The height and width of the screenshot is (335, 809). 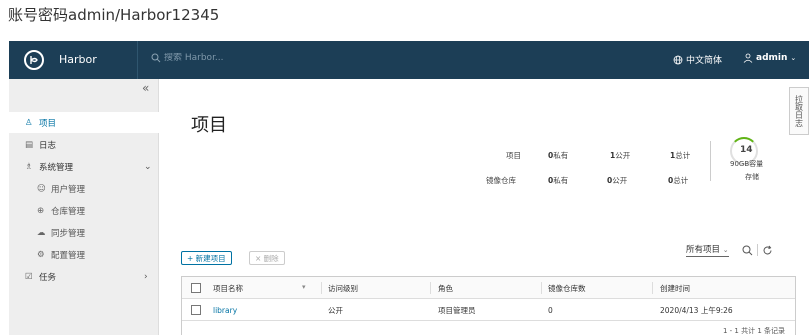 What do you see at coordinates (29, 122) in the screenshot?
I see `projects-icon: ♙` at bounding box center [29, 122].